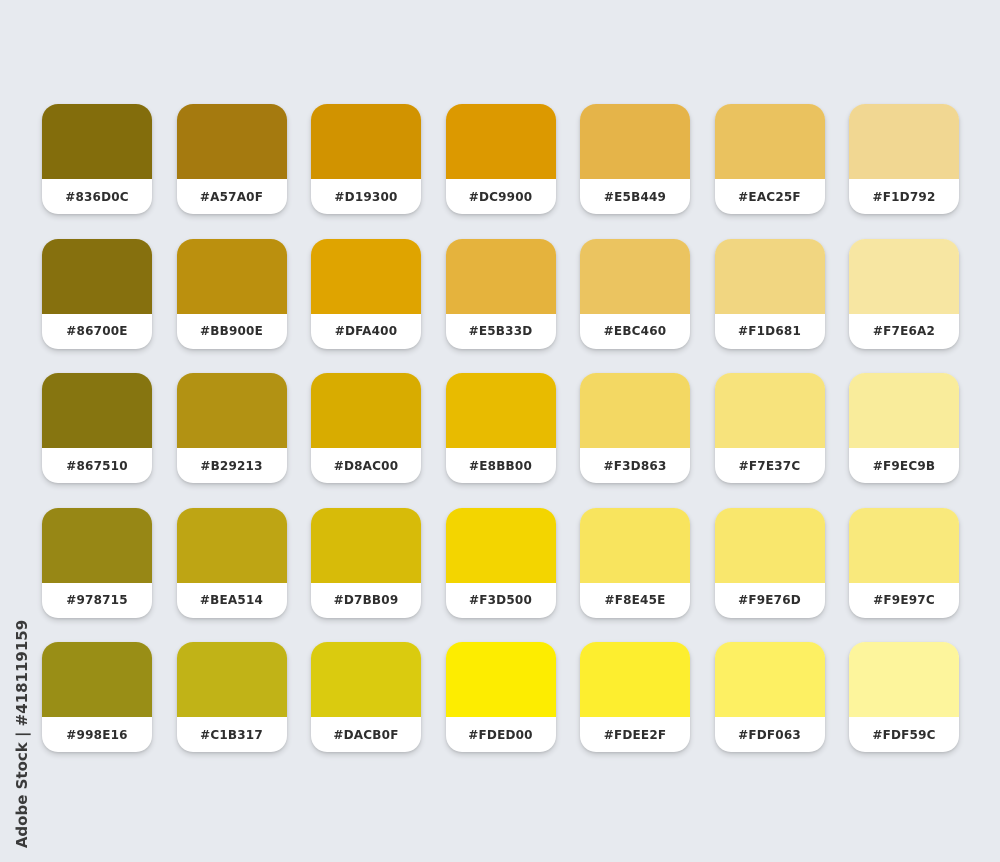 The width and height of the screenshot is (1000, 862). Describe the element at coordinates (97, 600) in the screenshot. I see `swatch-hex-label: #978715` at that location.